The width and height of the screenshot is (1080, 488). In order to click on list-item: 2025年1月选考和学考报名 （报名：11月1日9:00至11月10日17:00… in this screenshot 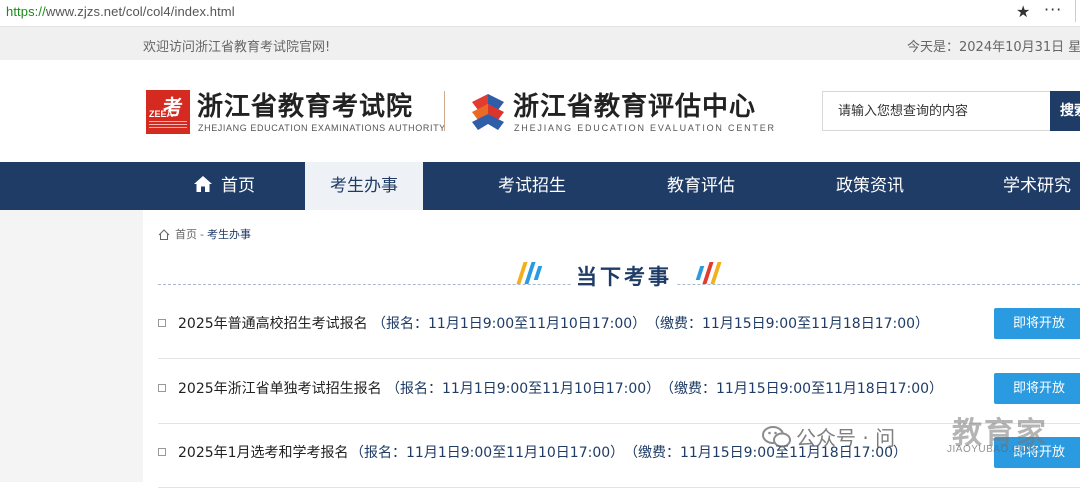, I will do `click(619, 456)`.